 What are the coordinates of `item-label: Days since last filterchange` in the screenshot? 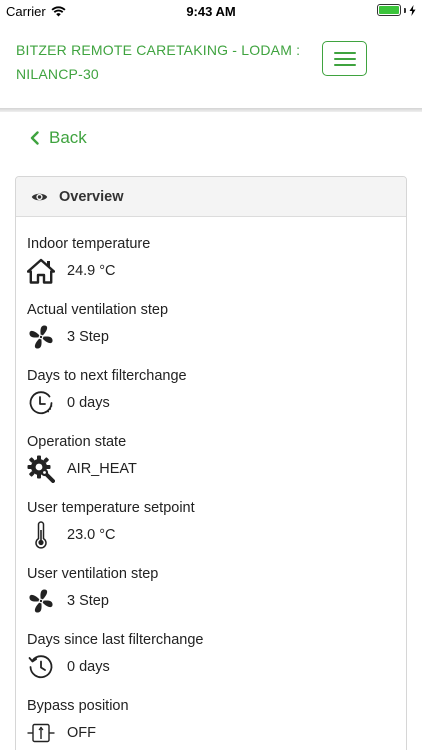 It's located at (115, 640).